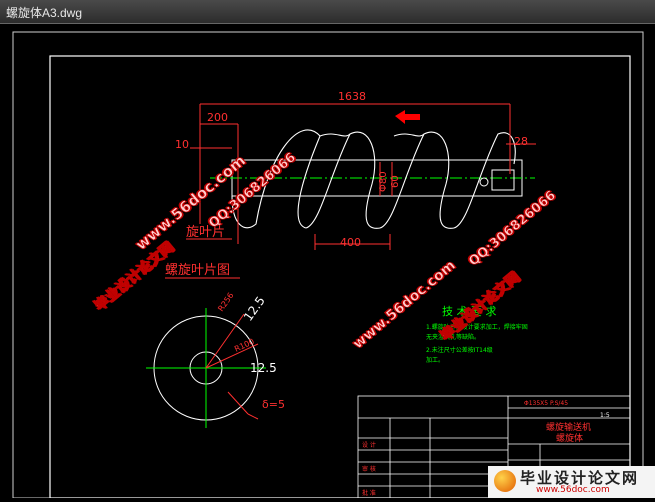  Describe the element at coordinates (273, 404) in the screenshot. I see `delta-label: δ=5` at that location.